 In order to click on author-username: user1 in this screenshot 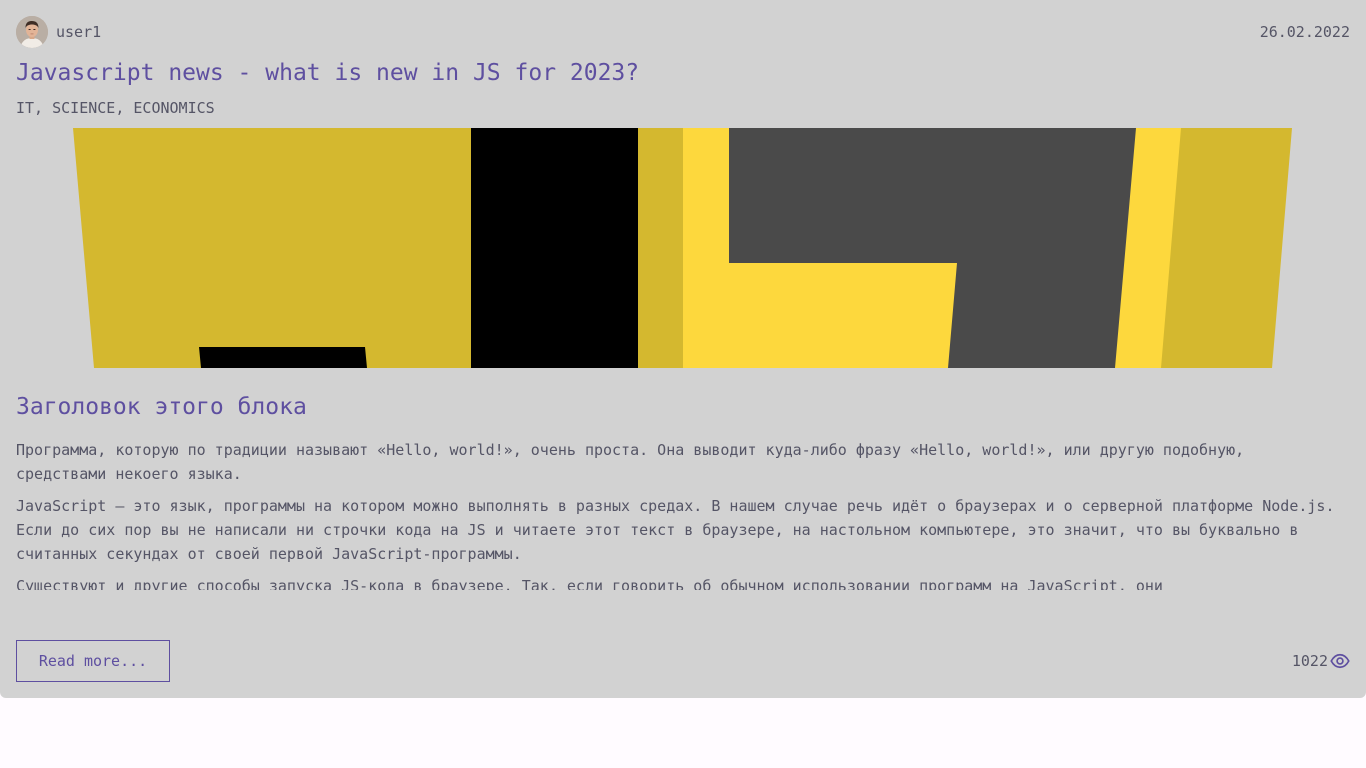, I will do `click(78, 32)`.